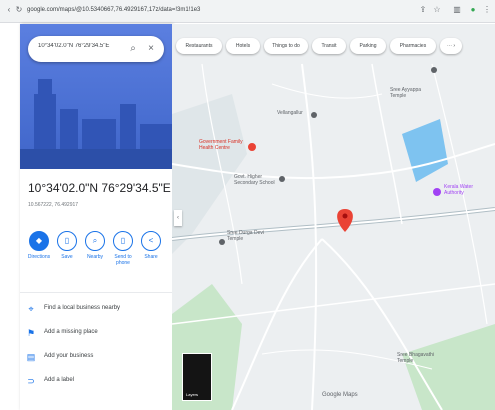 The image size is (495, 410). Describe the element at coordinates (31, 333) in the screenshot. I see `flag-icon: ⚑` at that location.